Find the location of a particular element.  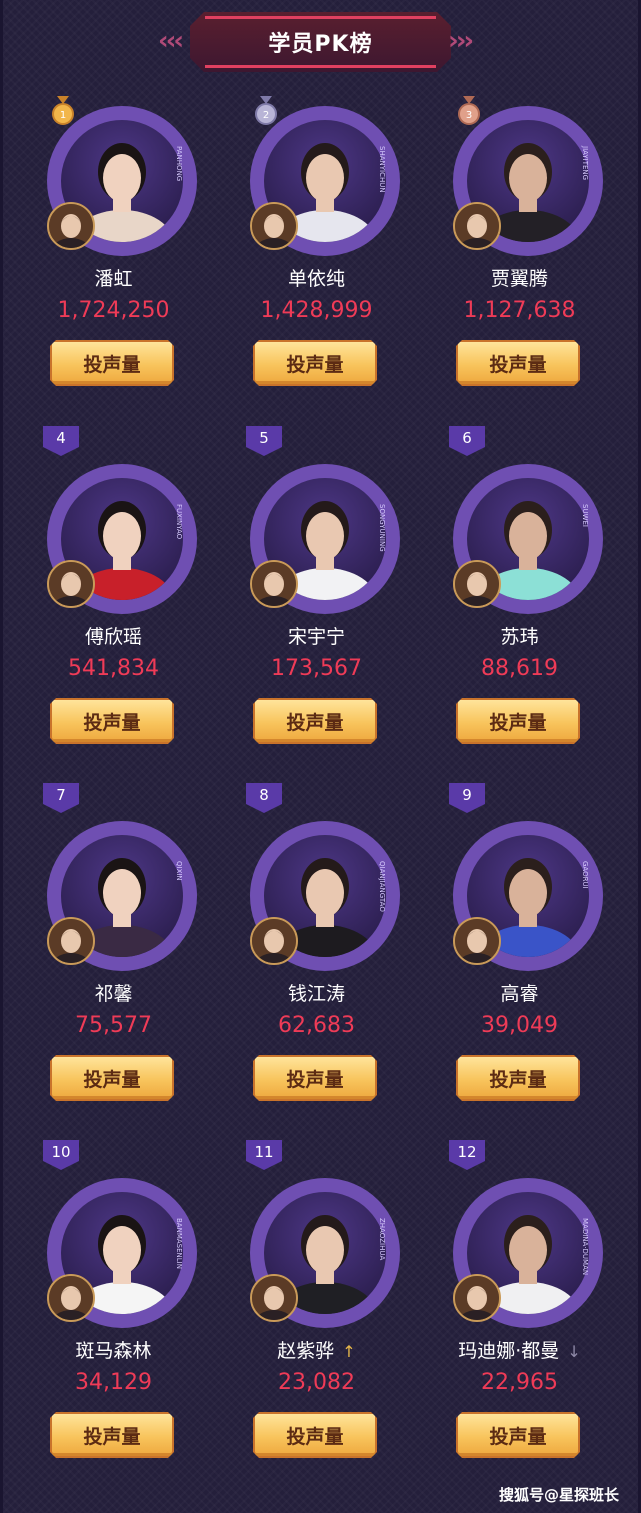

student-name: 单依纯 is located at coordinates (316, 277).